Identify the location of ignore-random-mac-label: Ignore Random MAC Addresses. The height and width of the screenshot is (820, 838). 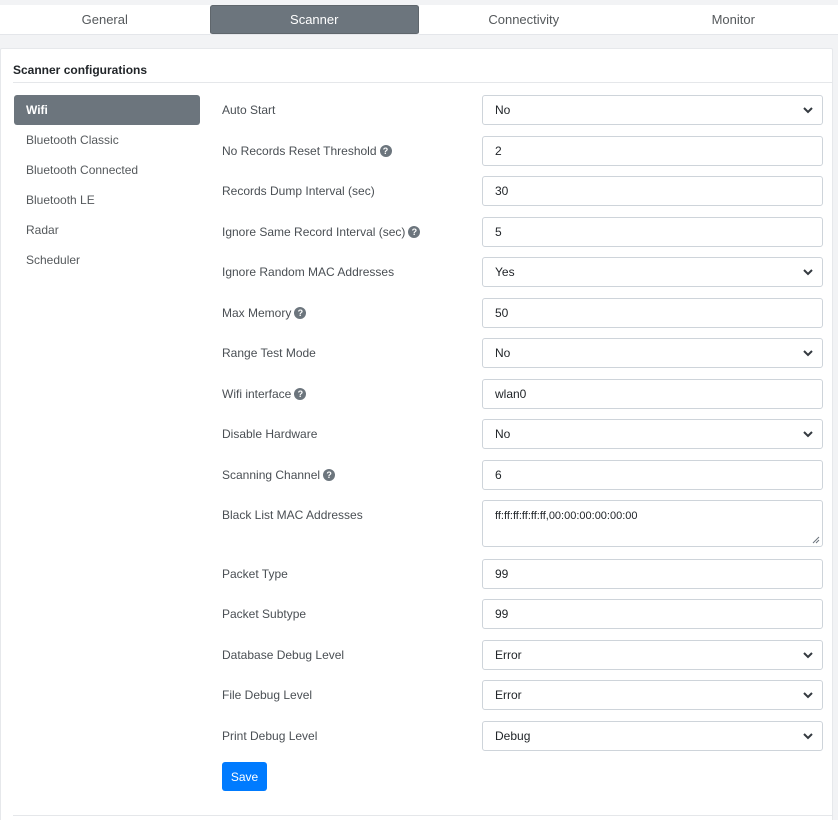
(308, 272).